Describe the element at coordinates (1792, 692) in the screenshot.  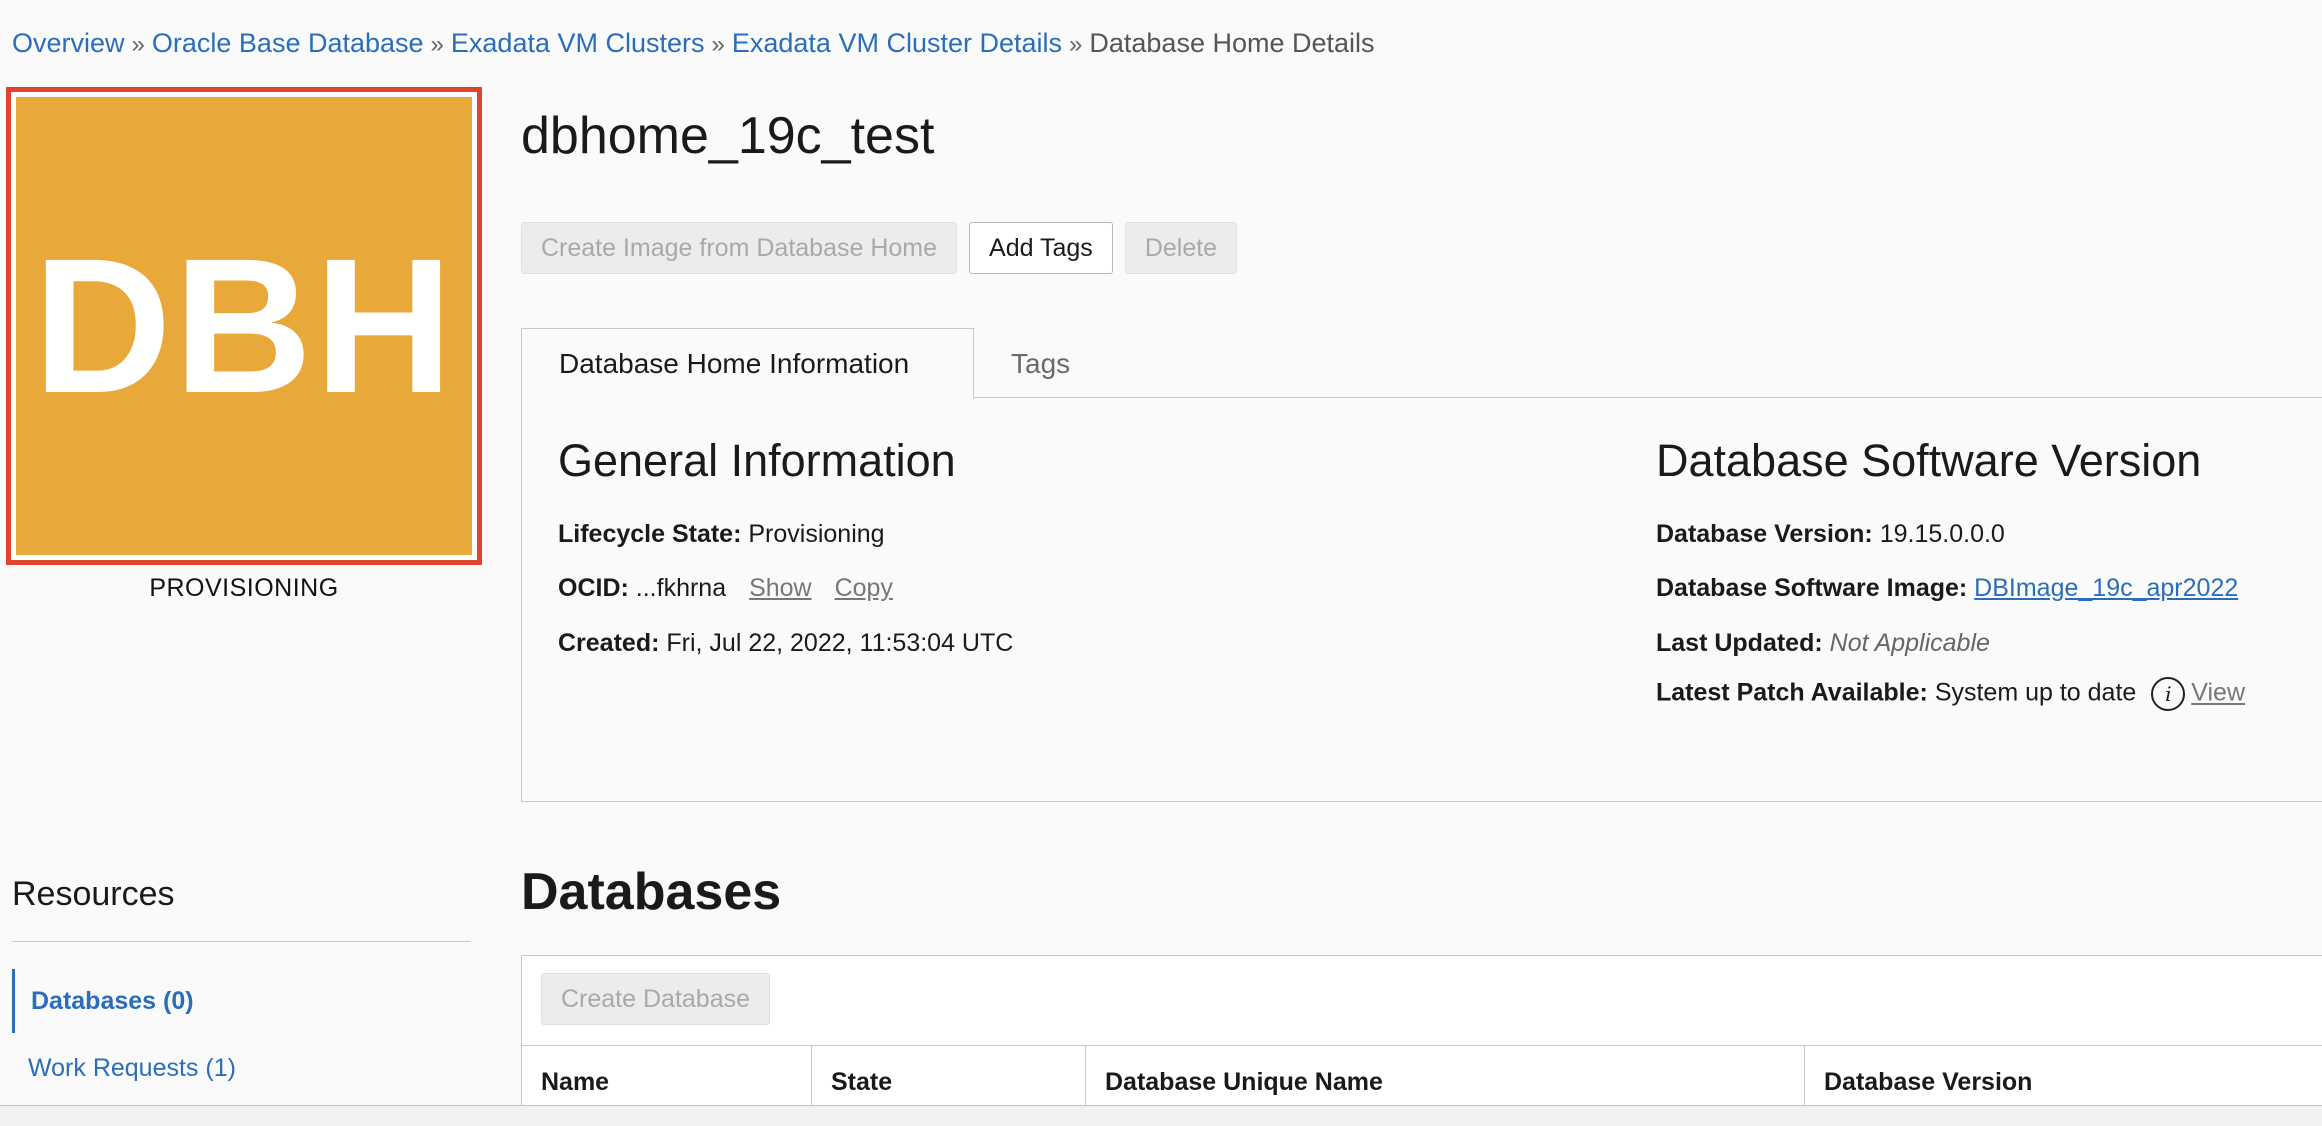
I see `latest-patch-label: Latest Patch Available:` at that location.